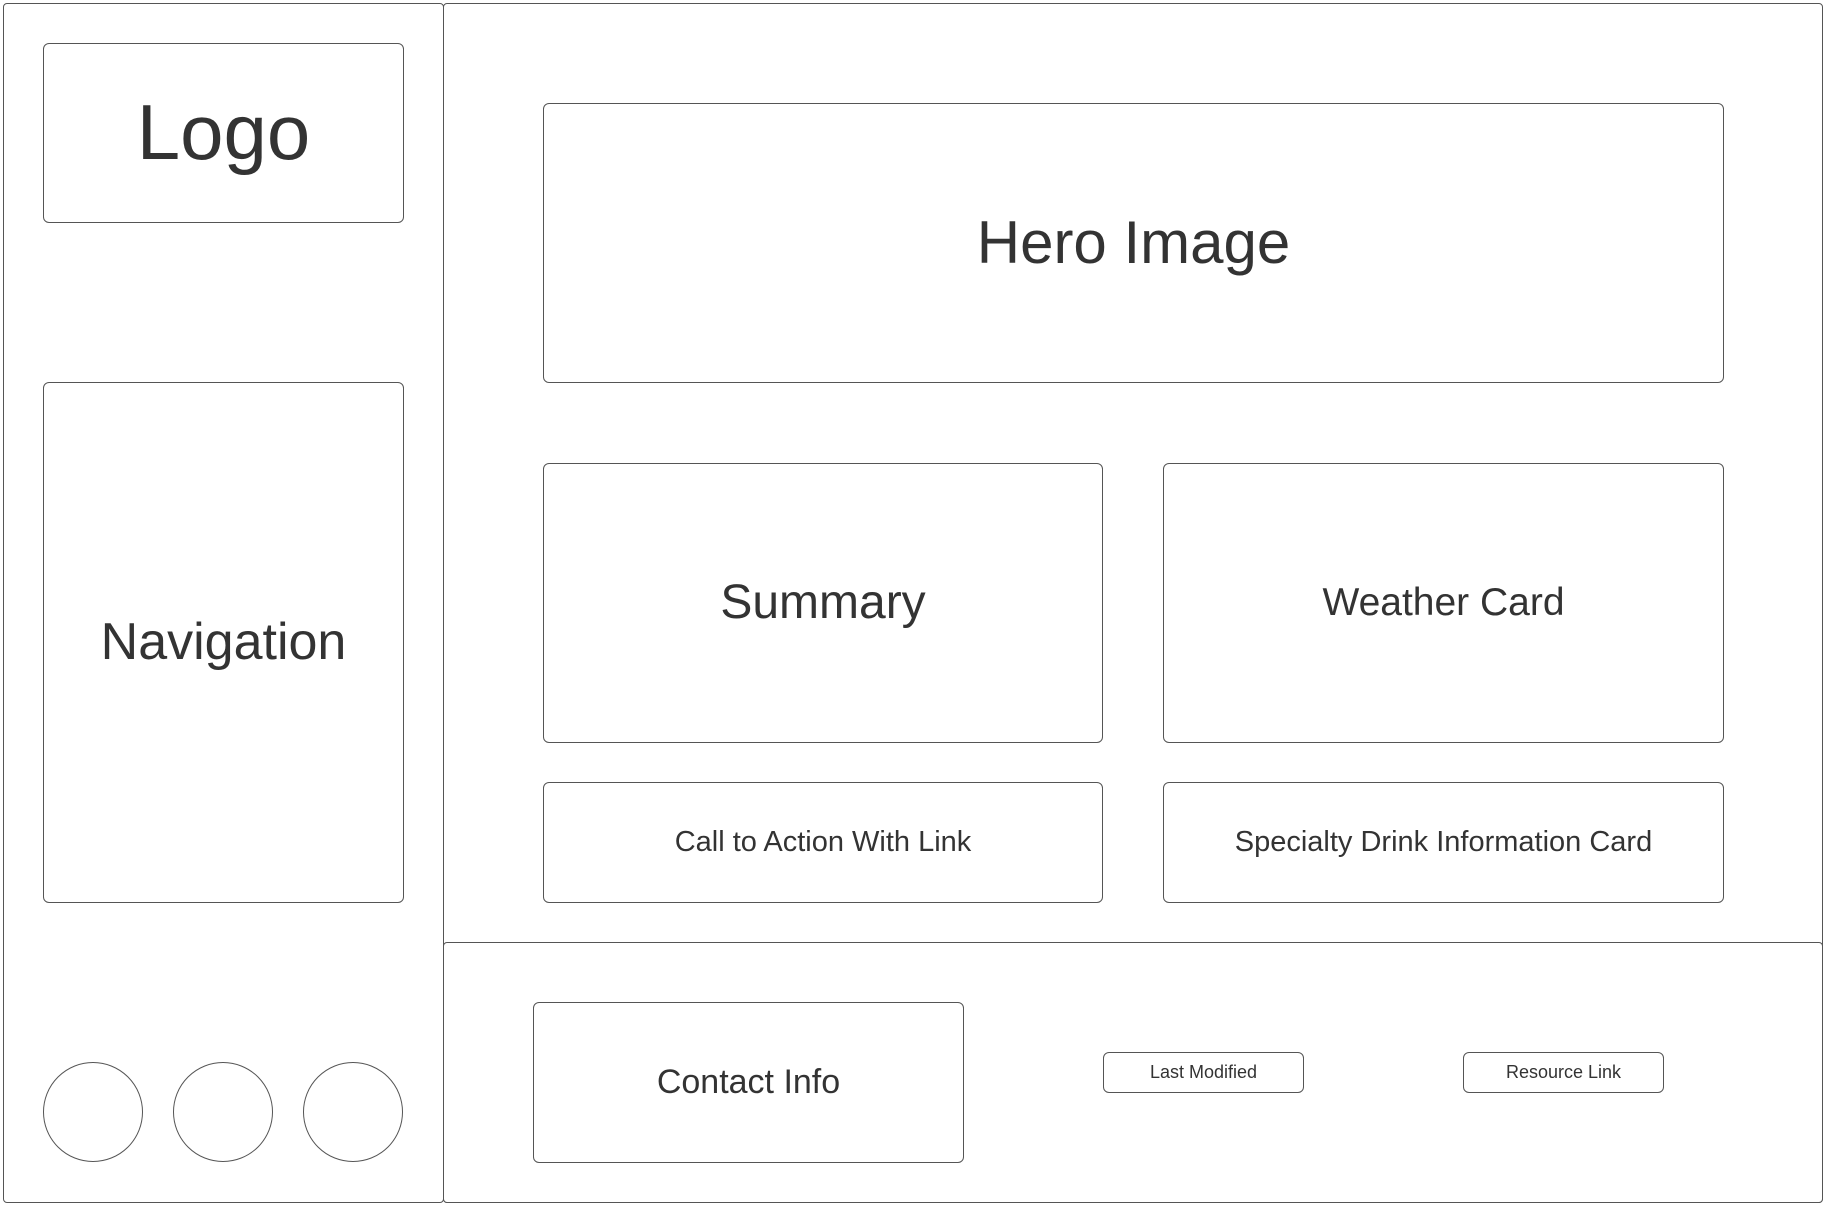 This screenshot has height=1208, width=1826. I want to click on weather-card: Weather Card, so click(1443, 603).